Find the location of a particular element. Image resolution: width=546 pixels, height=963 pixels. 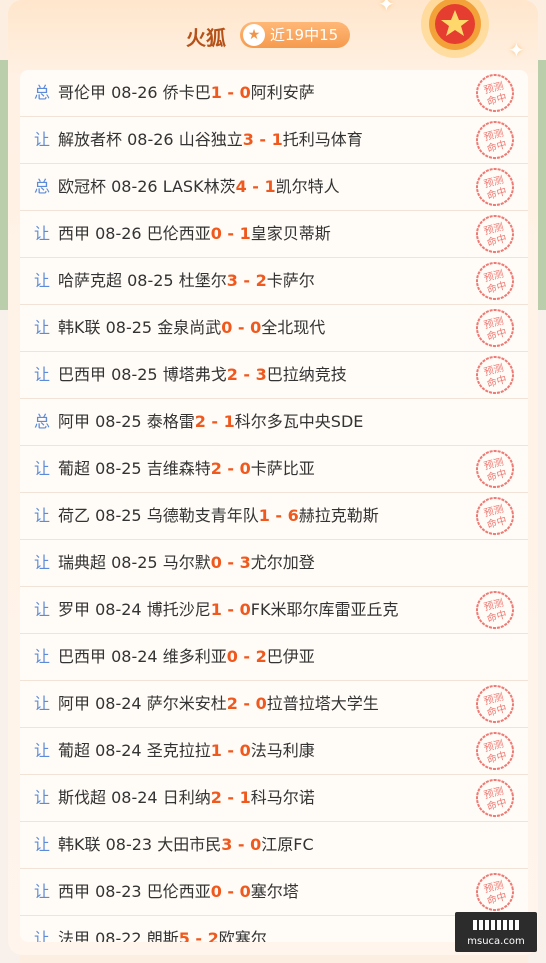

home-team: 山谷独立 is located at coordinates (210, 139).